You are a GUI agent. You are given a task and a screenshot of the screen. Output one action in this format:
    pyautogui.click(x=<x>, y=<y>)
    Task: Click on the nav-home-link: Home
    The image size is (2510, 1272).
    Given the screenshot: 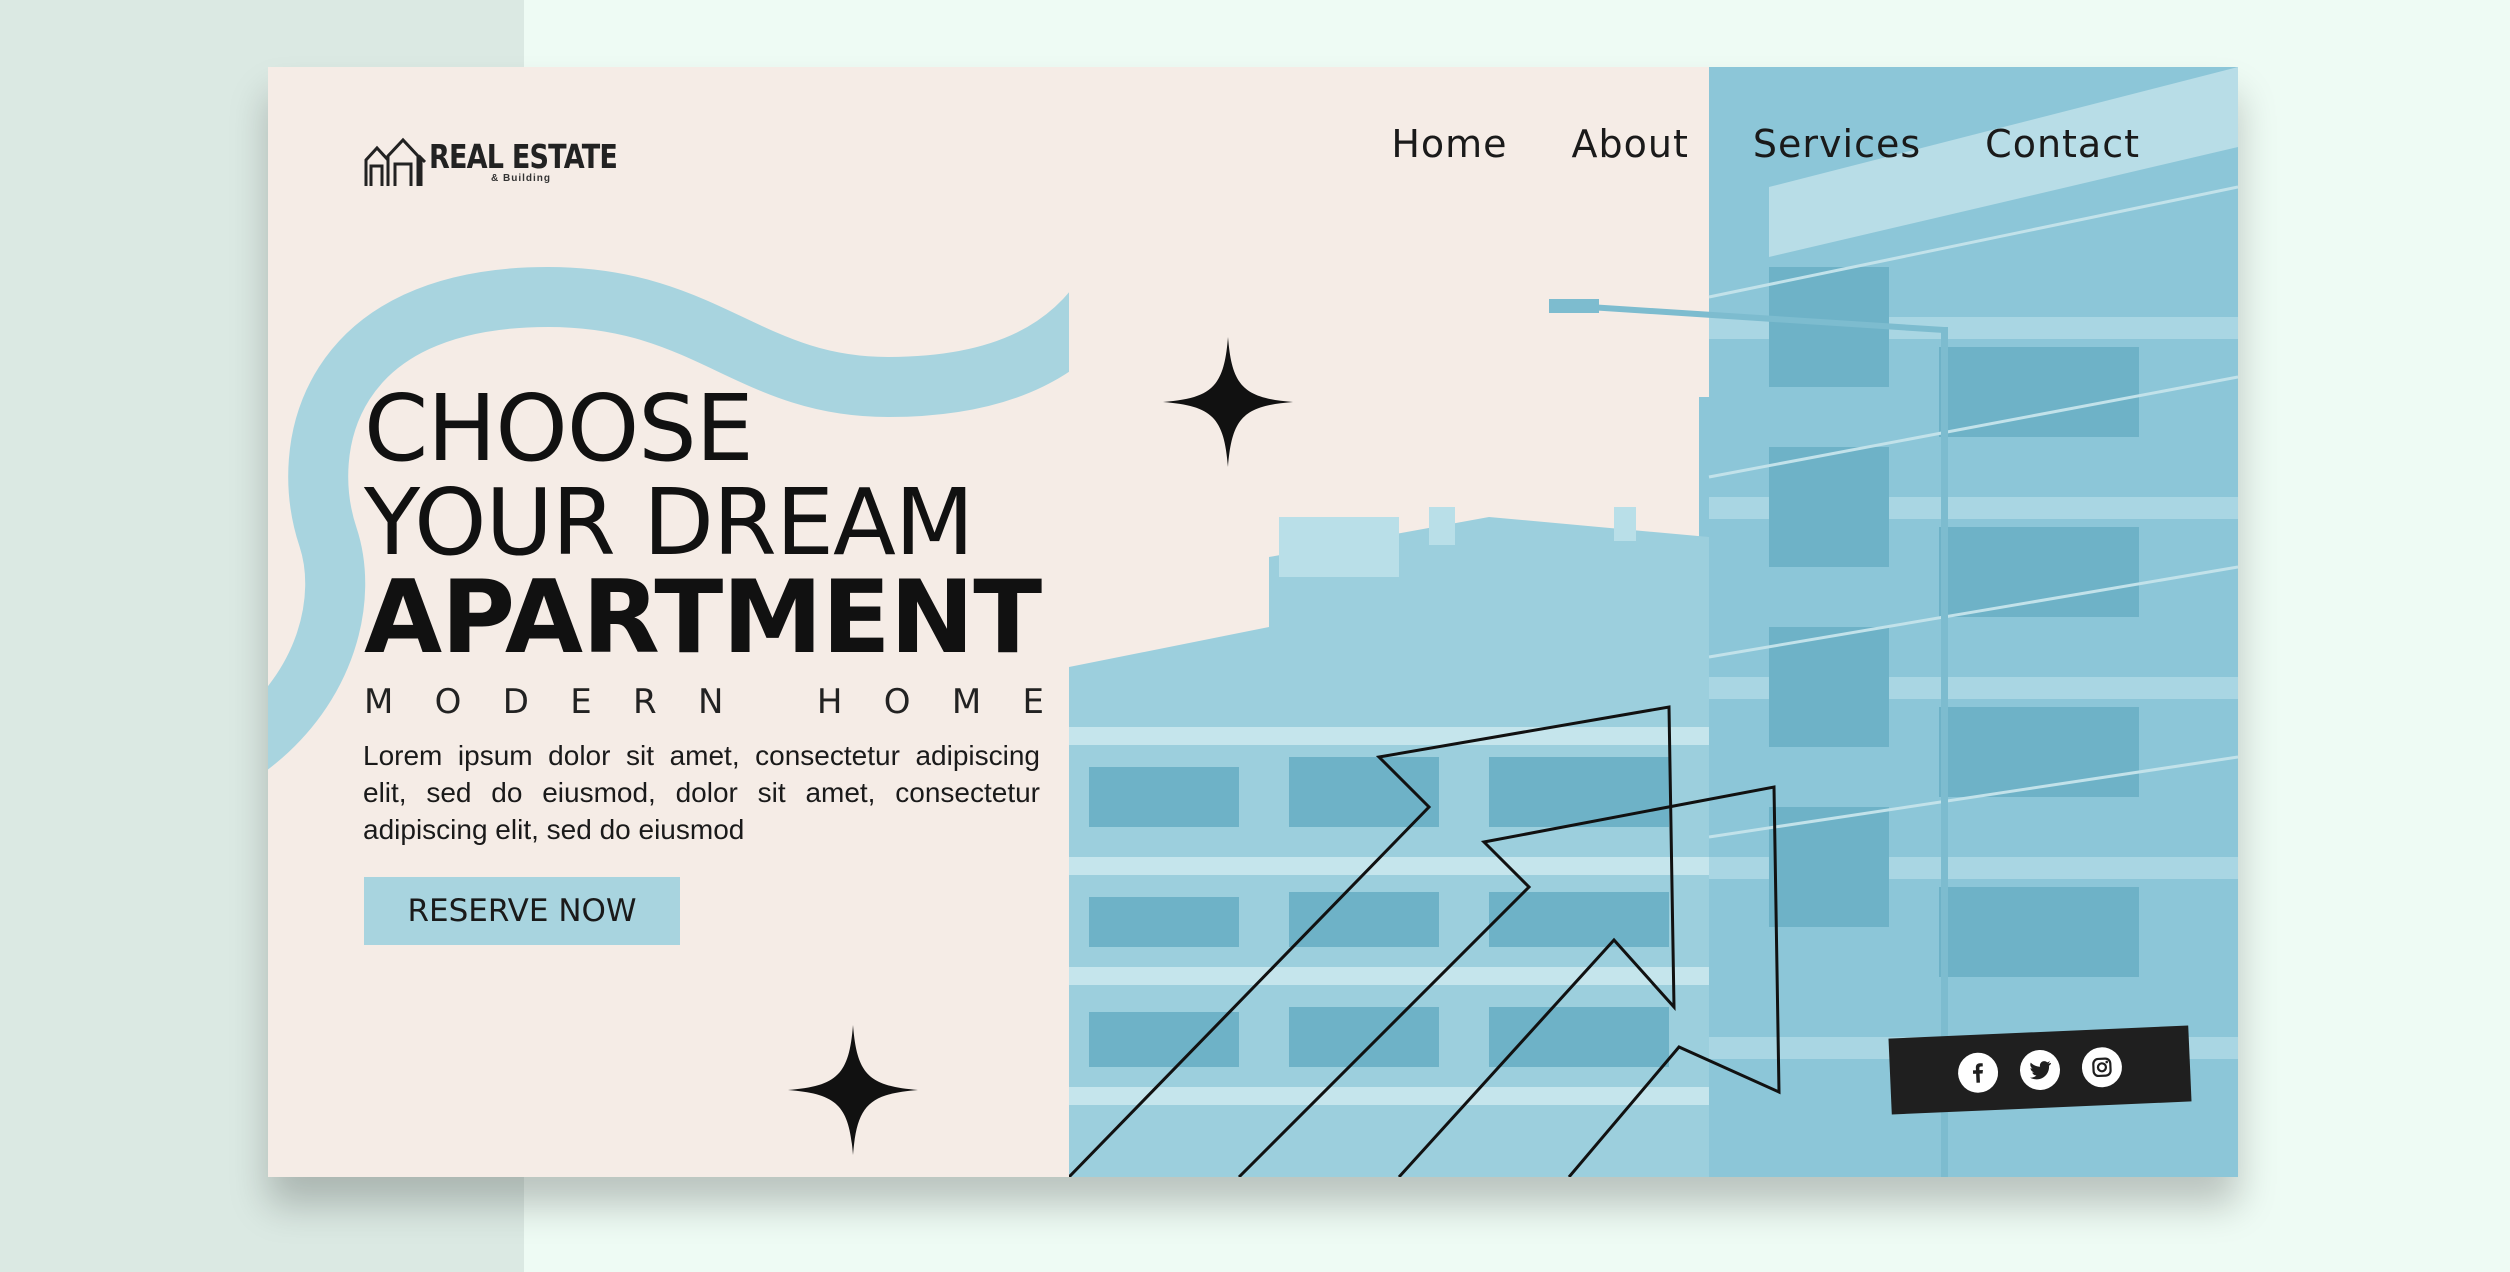 What is the action you would take?
    pyautogui.click(x=1449, y=144)
    